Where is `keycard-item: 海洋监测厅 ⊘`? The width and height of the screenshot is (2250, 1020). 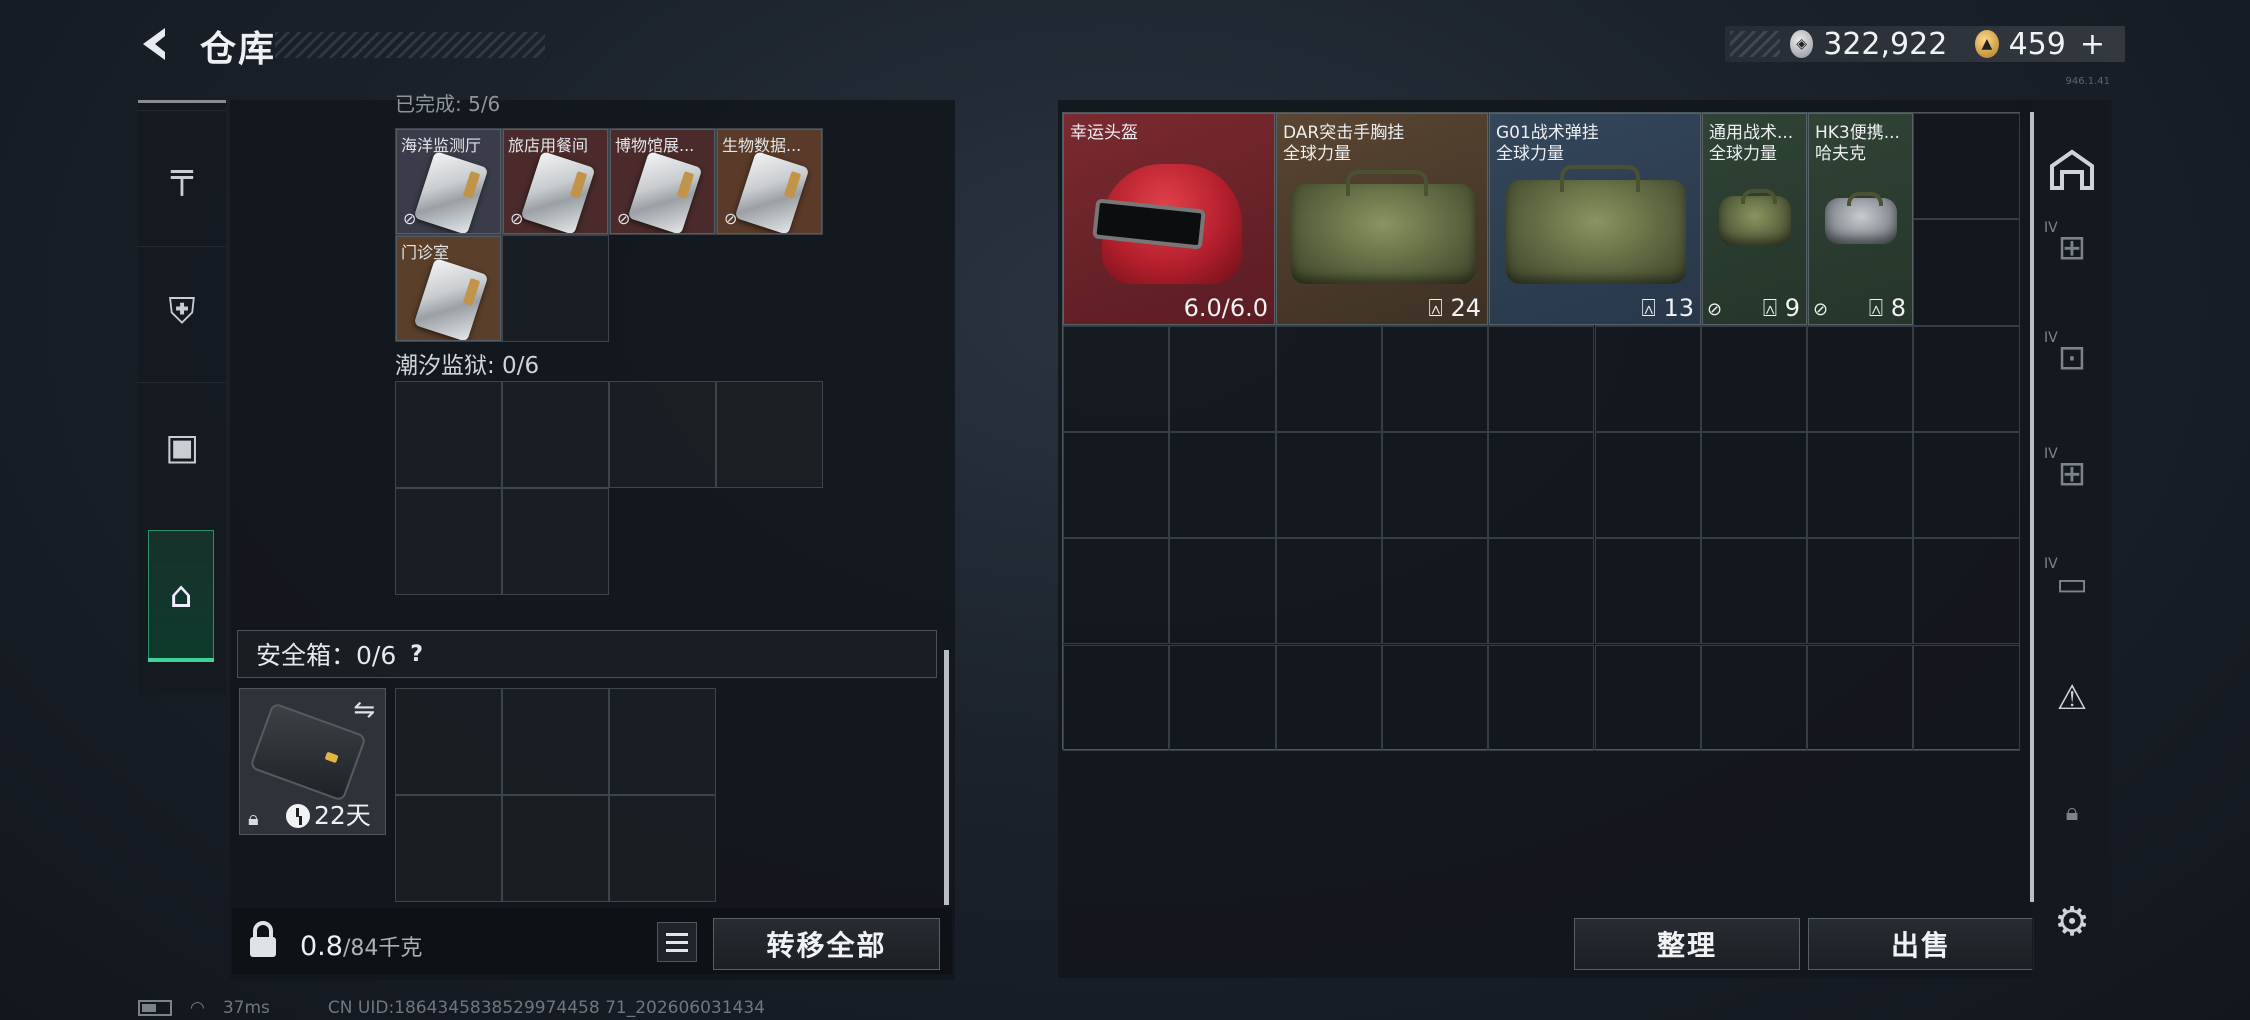
keycard-item: 海洋监测厅 ⊘ is located at coordinates (448, 181).